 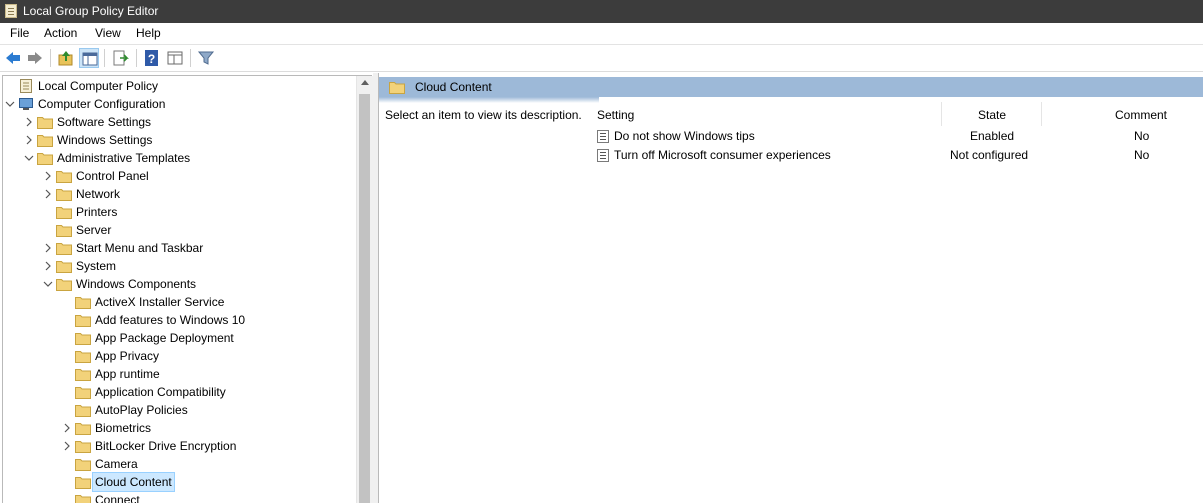 What do you see at coordinates (364, 298) in the screenshot?
I see `scroll-thumb` at bounding box center [364, 298].